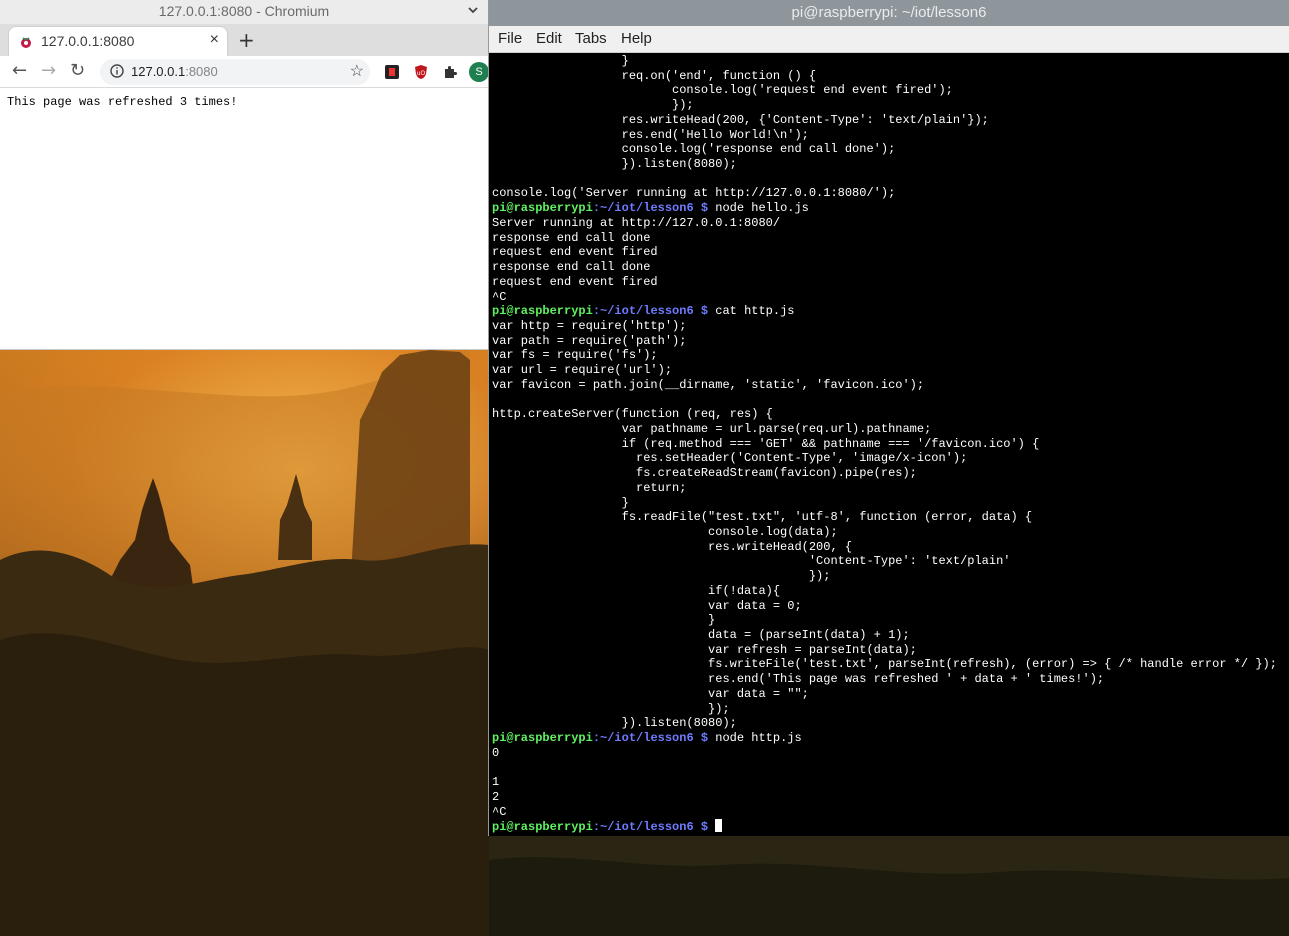  I want to click on menu-tabs: Tabs, so click(591, 38).